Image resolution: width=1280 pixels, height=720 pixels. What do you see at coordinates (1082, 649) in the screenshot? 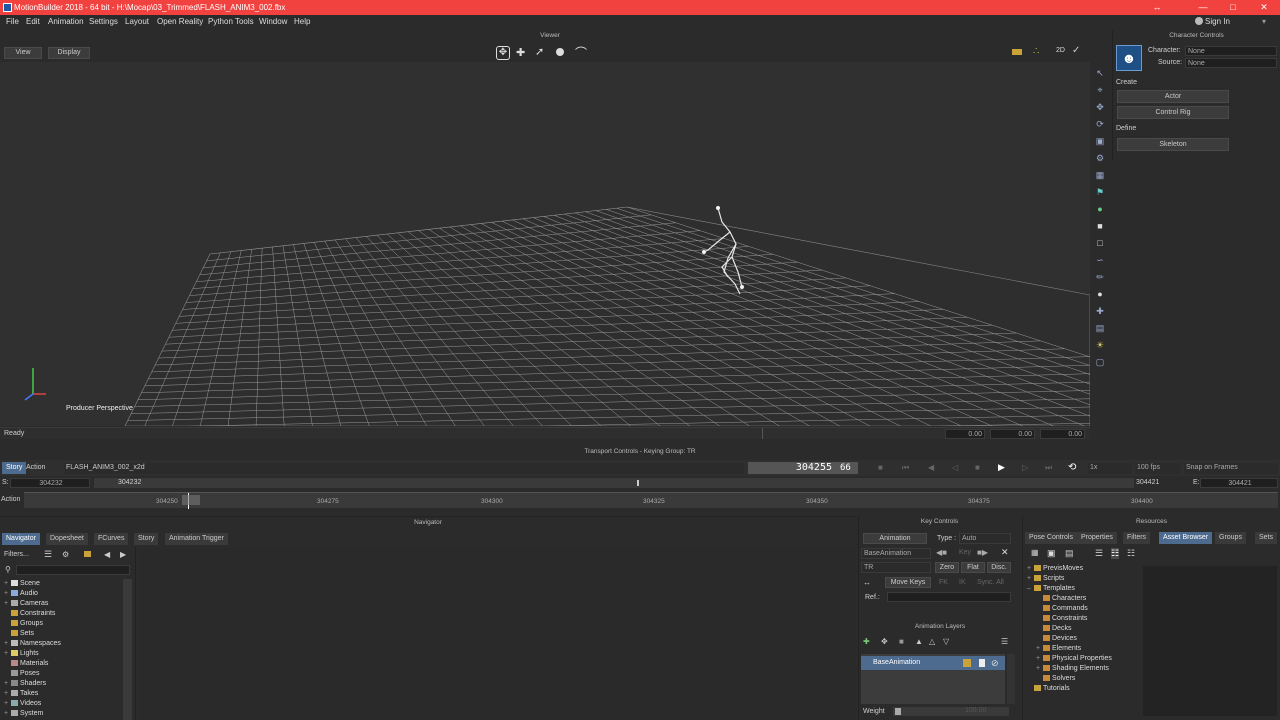
I see `asset-item-elements: + Elements` at bounding box center [1082, 649].